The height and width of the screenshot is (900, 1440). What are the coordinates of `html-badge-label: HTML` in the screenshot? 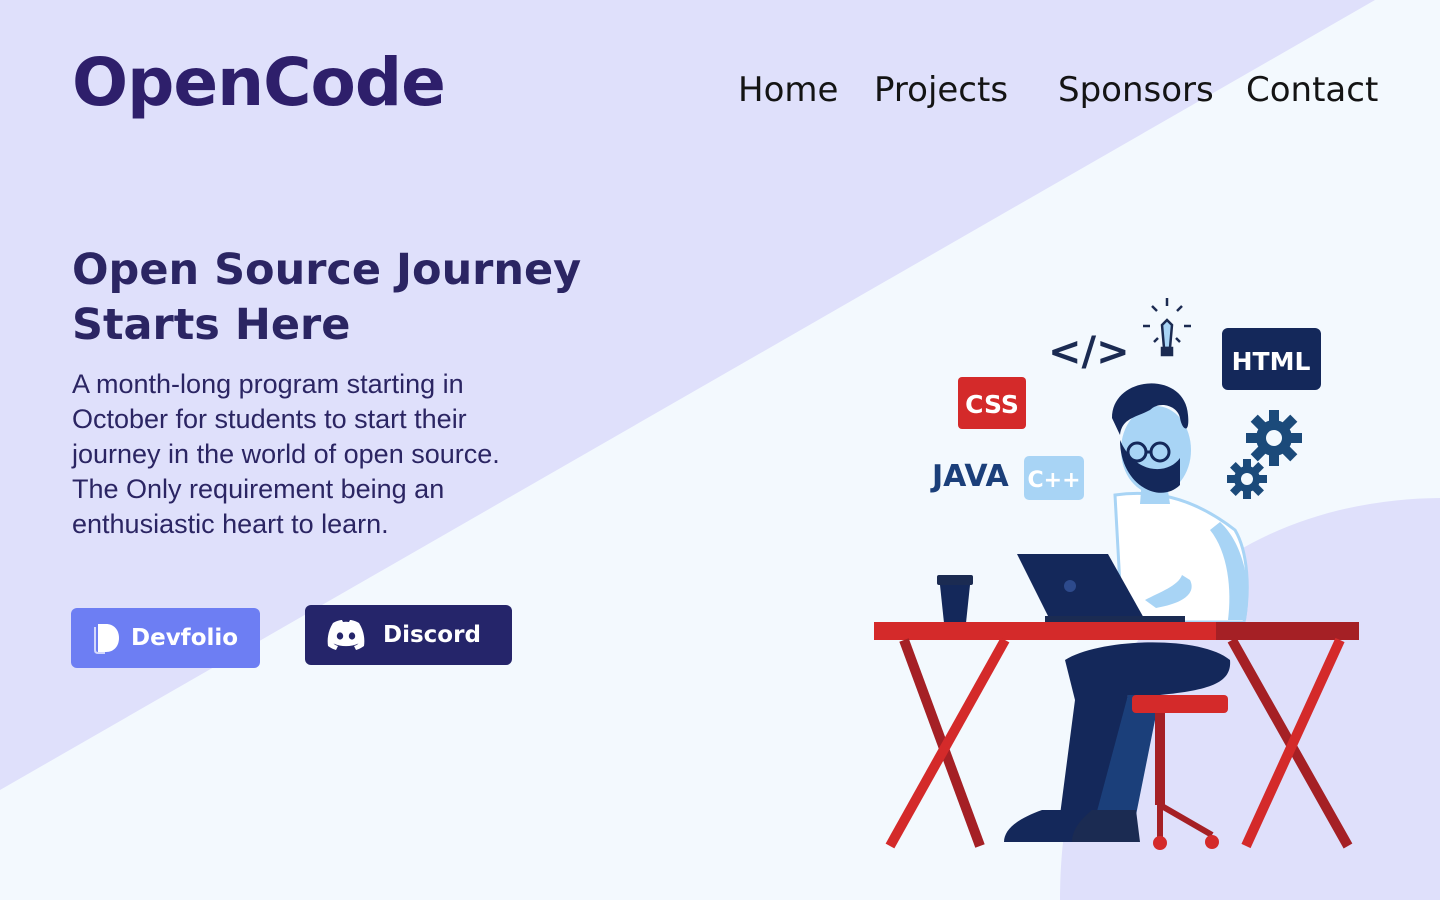 It's located at (1271, 361).